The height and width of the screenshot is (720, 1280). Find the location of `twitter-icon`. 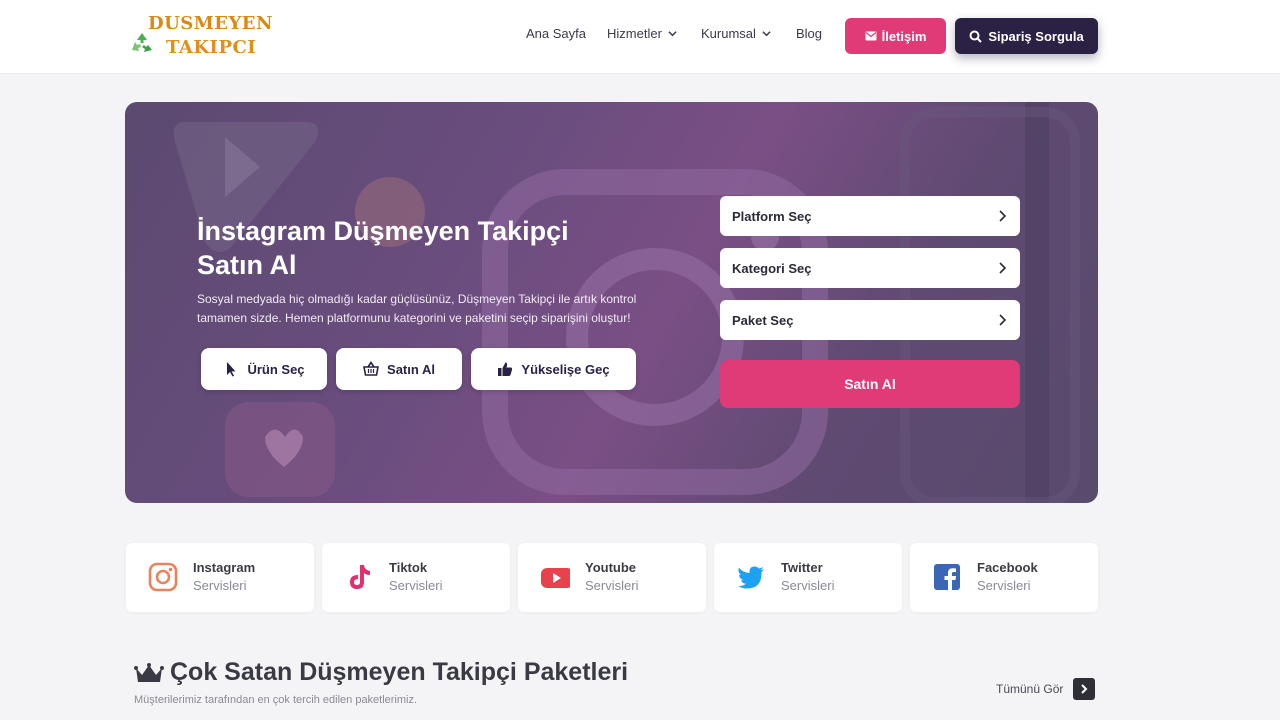

twitter-icon is located at coordinates (751, 577).